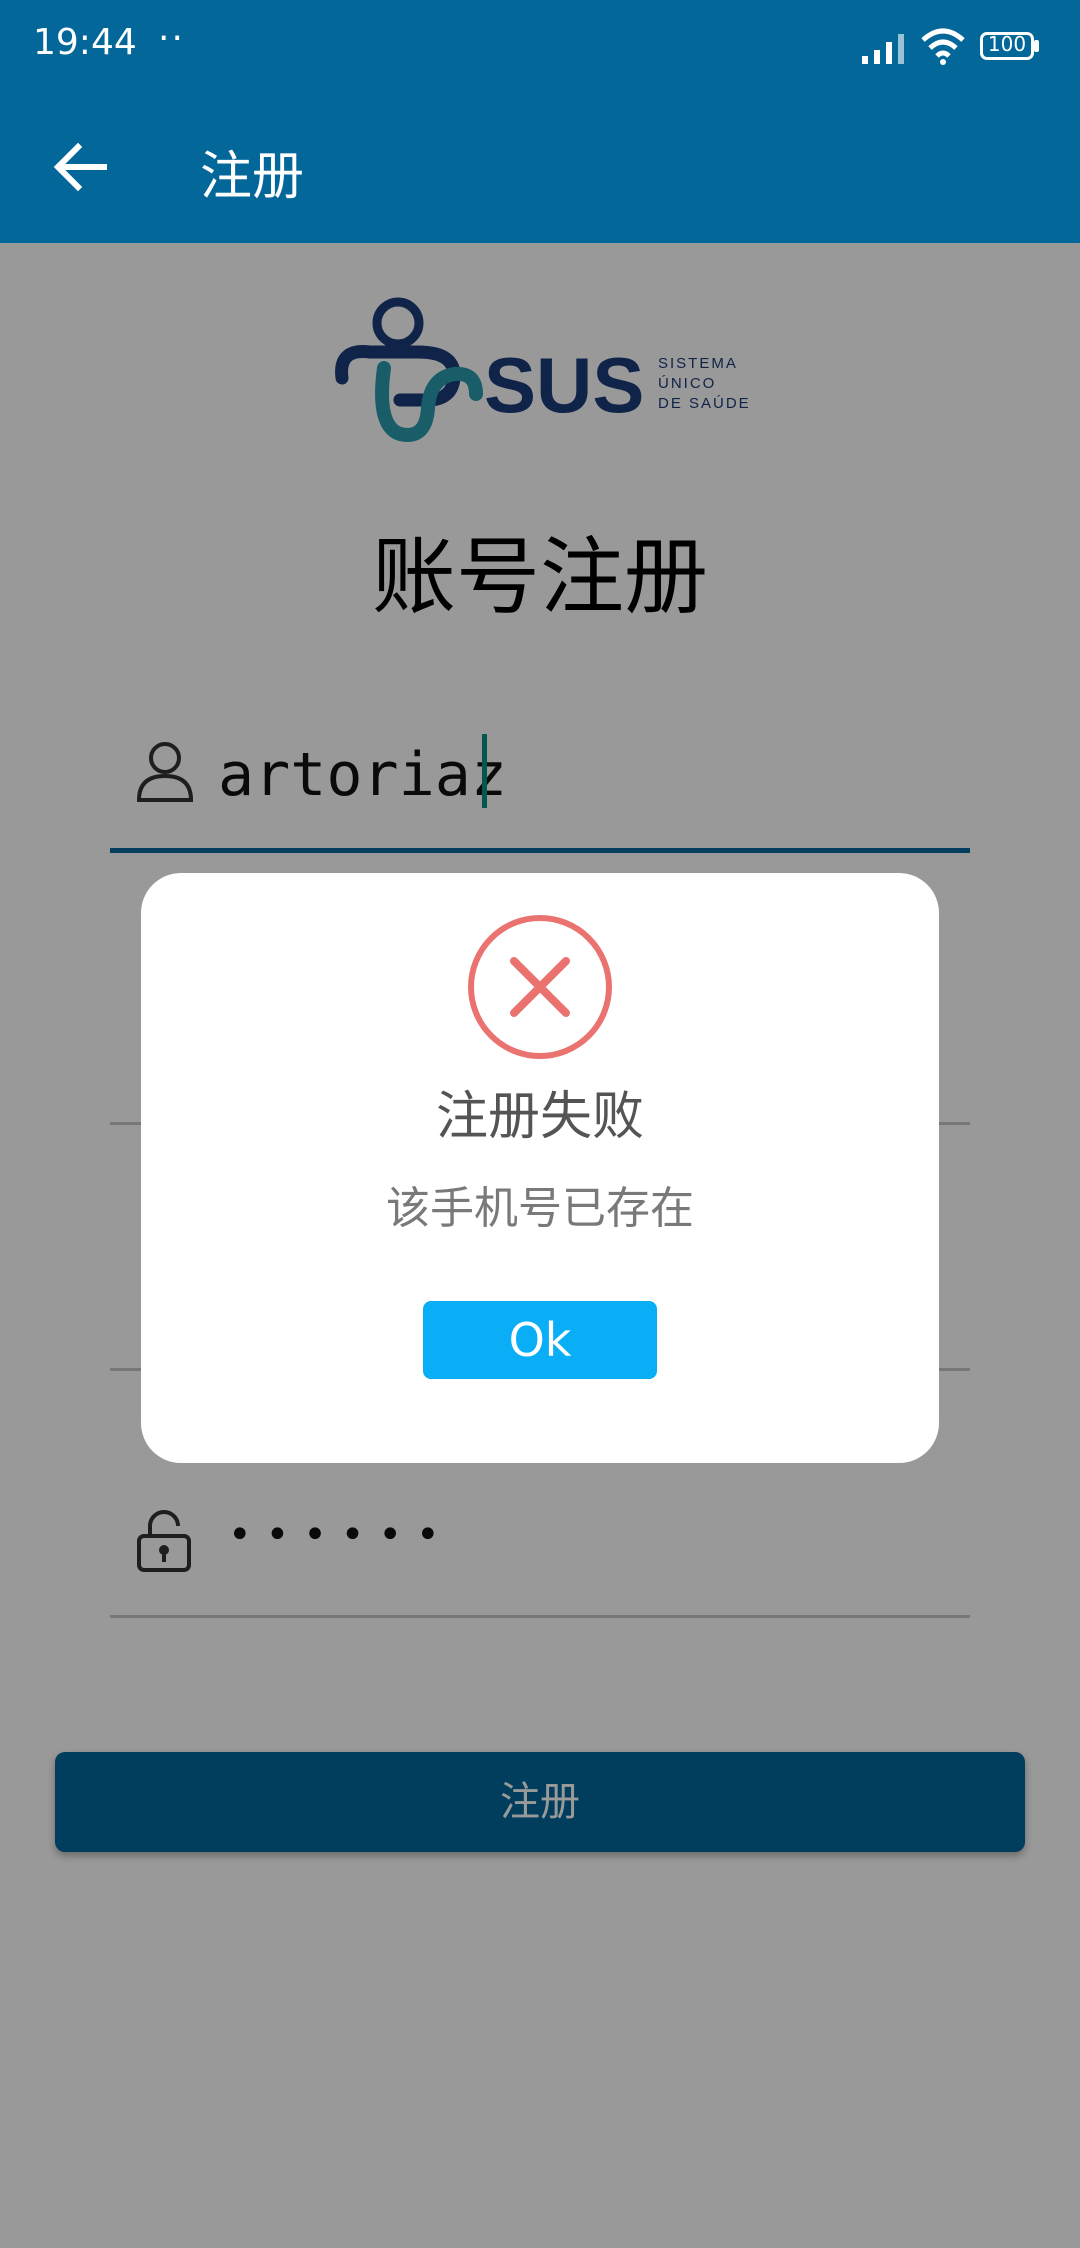 This screenshot has width=1080, height=2248. Describe the element at coordinates (85, 42) in the screenshot. I see `status-time: 19:44` at that location.